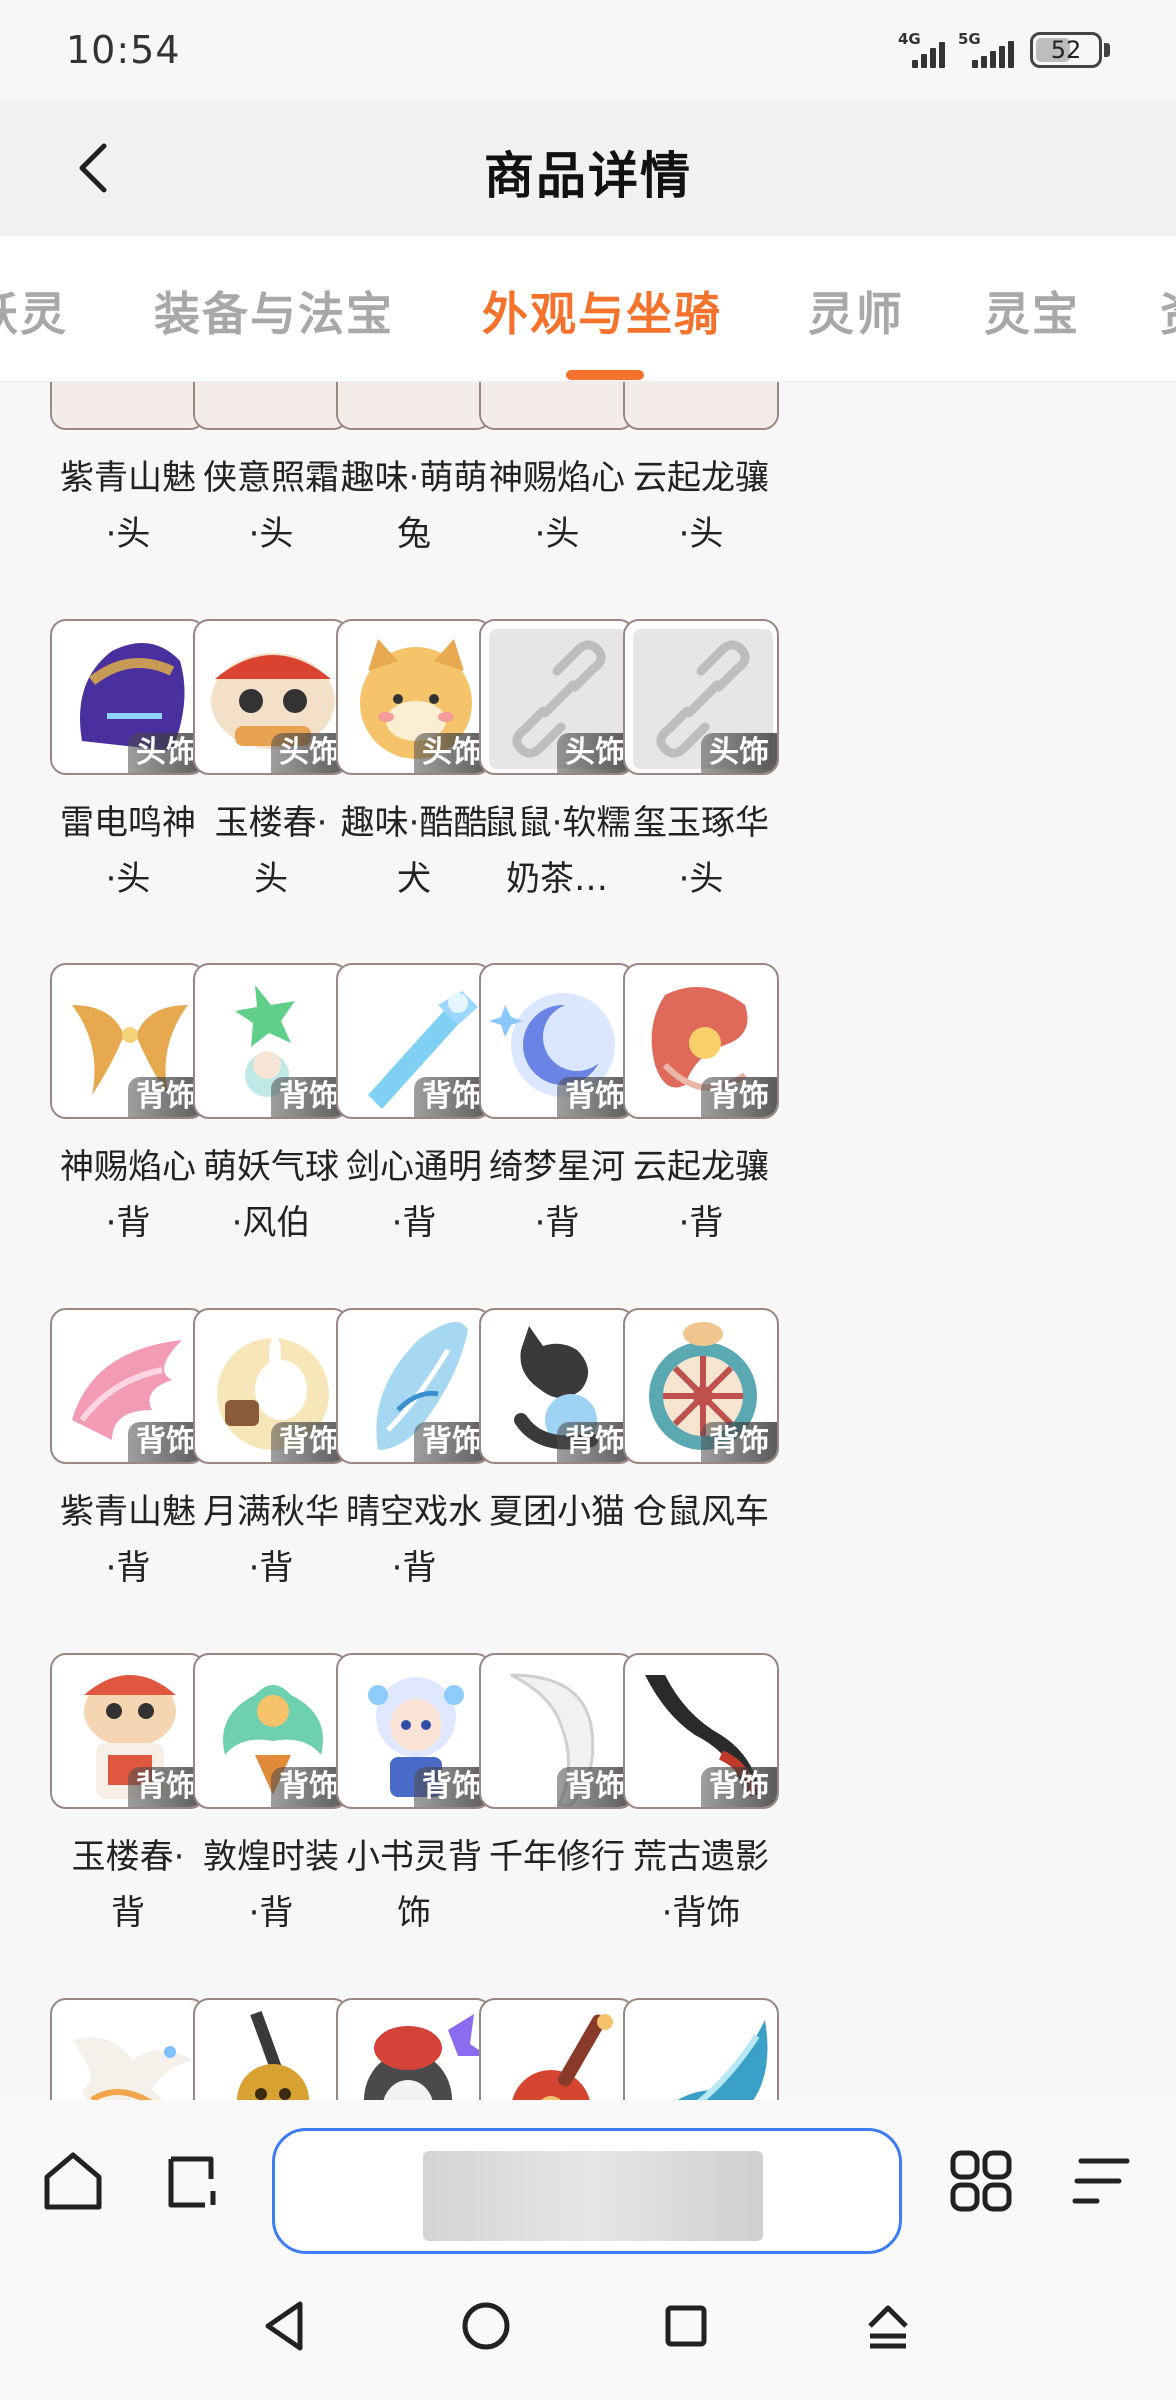 This screenshot has height=2400, width=1176. I want to click on tabs-button, so click(193, 2181).